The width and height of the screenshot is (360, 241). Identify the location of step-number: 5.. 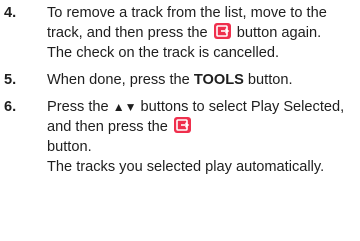
(10, 80).